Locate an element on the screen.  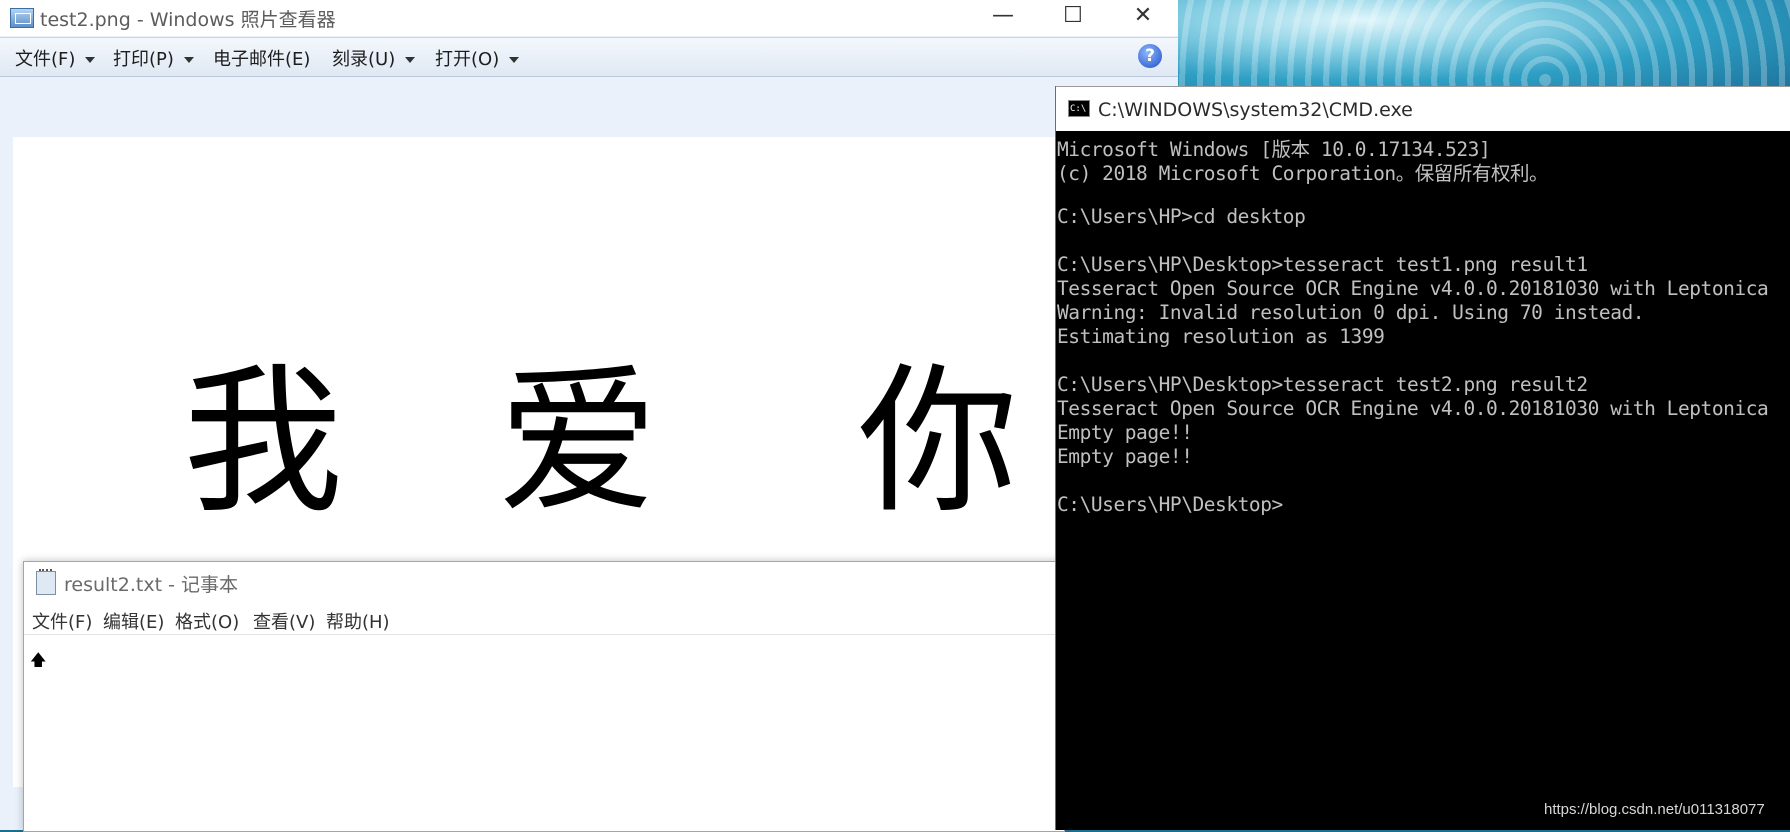
menu-burn: 刻录(U) is located at coordinates (374, 58).